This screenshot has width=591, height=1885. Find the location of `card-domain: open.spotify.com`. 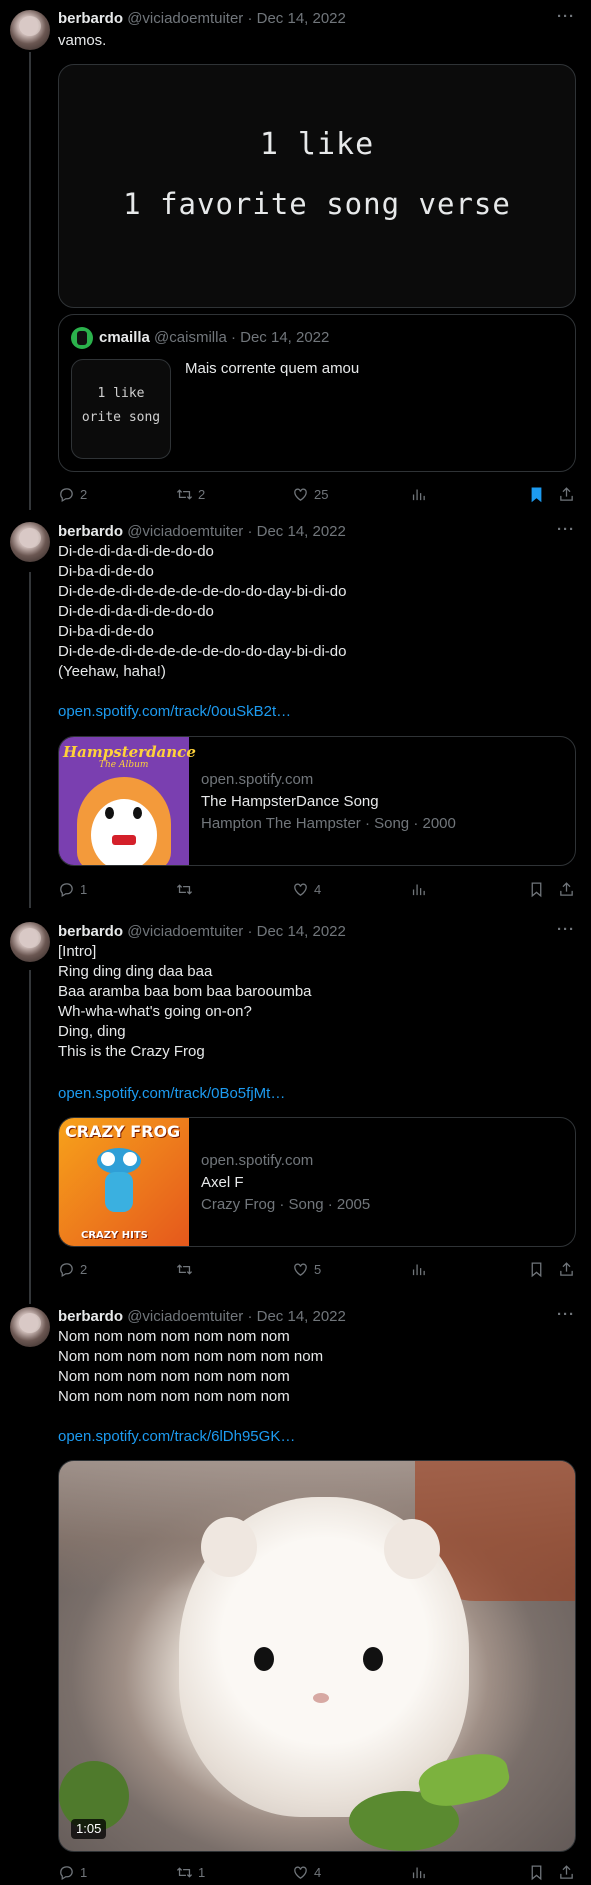

card-domain: open.spotify.com is located at coordinates (257, 779).